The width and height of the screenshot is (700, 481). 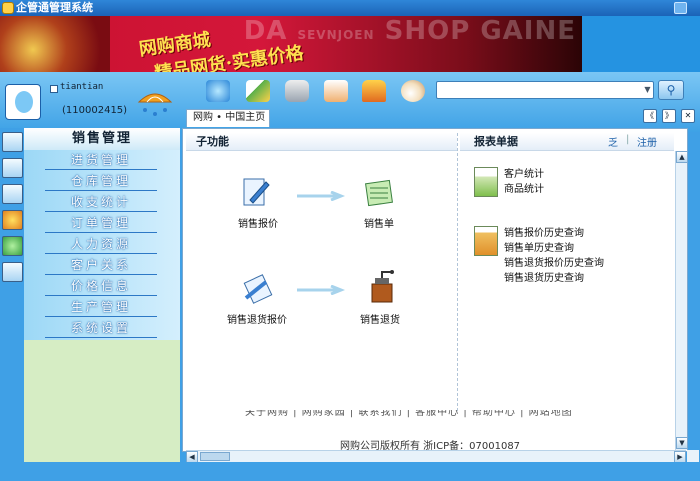 What do you see at coordinates (486, 182) in the screenshot?
I see `report-chart-icon` at bounding box center [486, 182].